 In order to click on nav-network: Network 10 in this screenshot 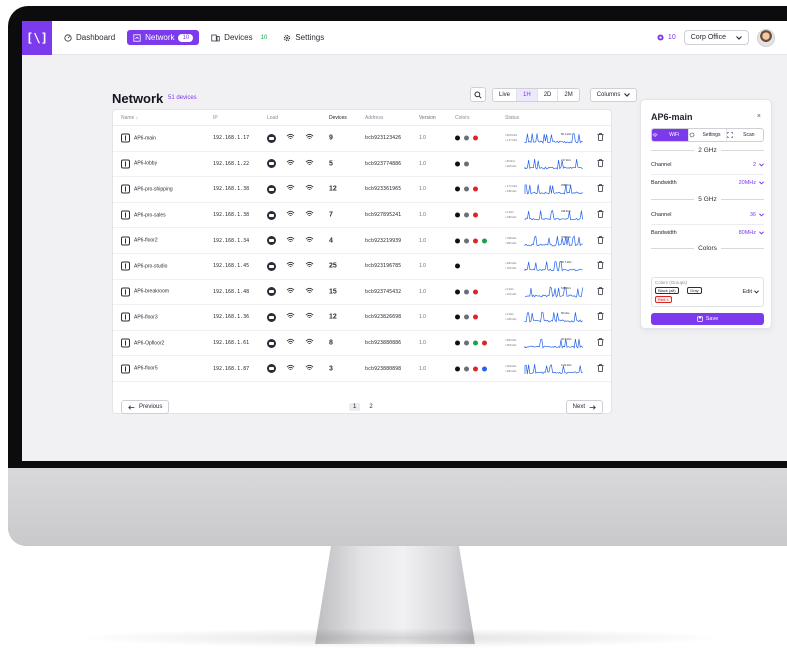, I will do `click(163, 37)`.